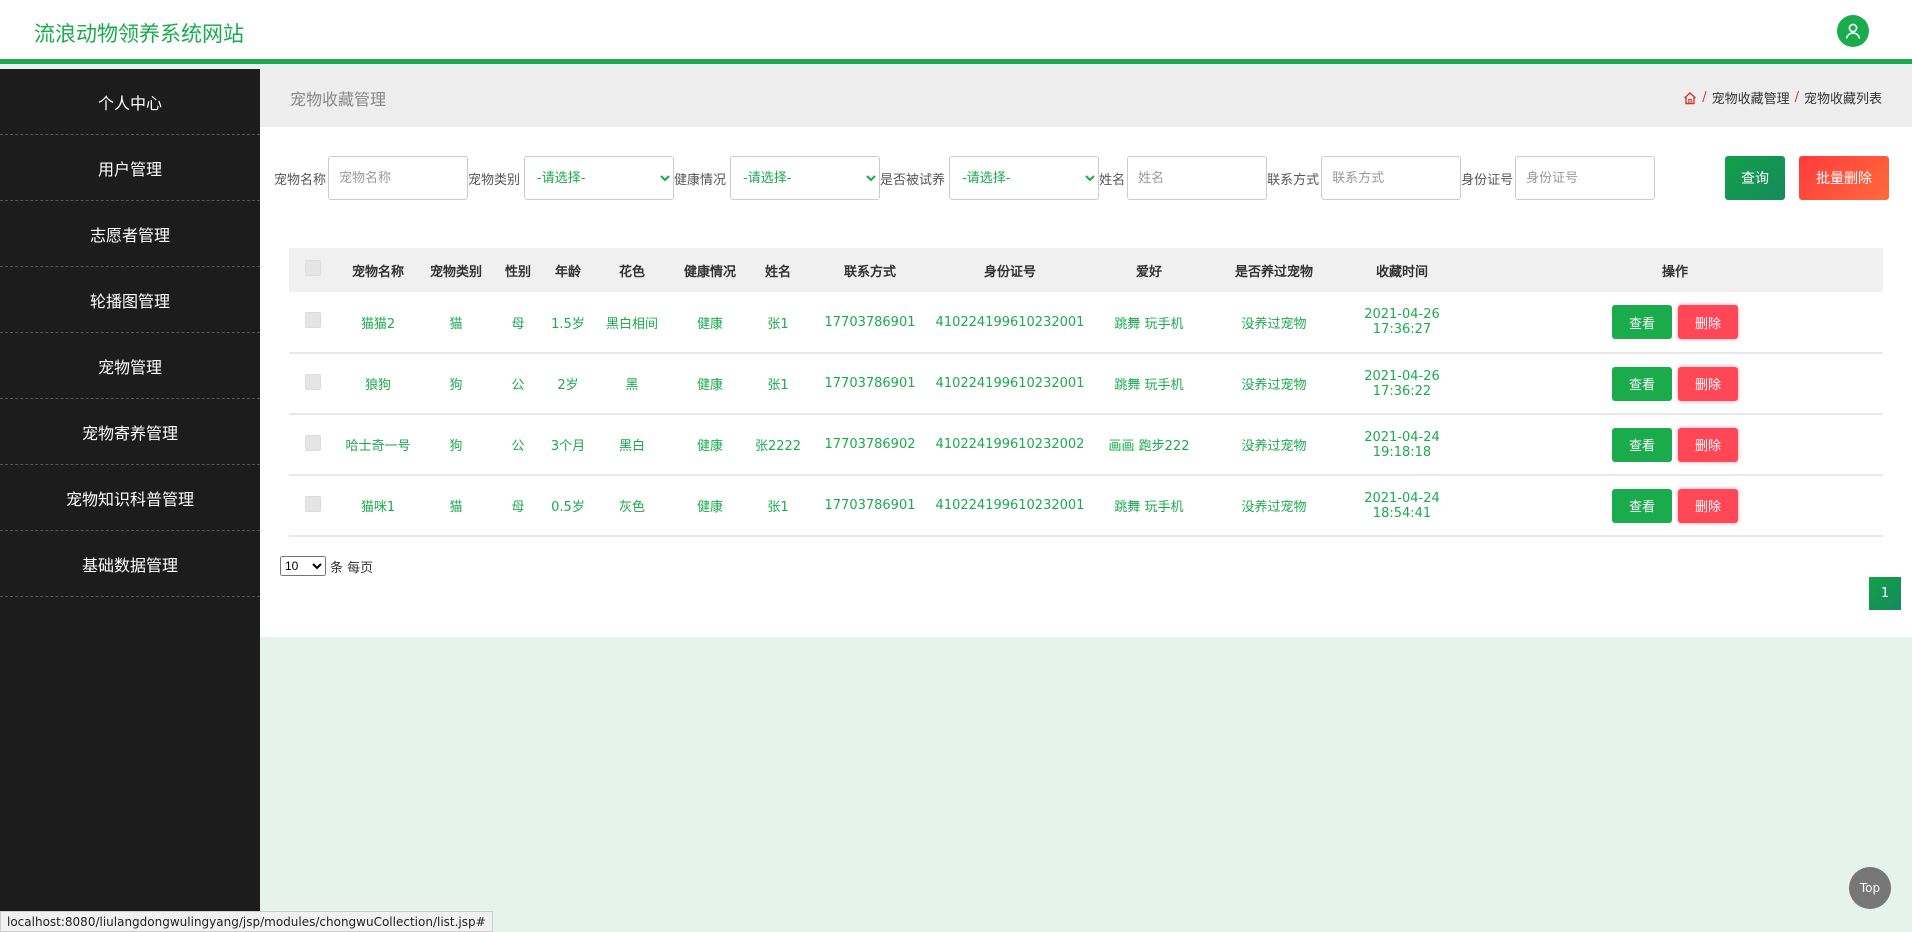  Describe the element at coordinates (130, 432) in the screenshot. I see `sidebar-item-pet-foster-management: 宠物寄养管理` at that location.